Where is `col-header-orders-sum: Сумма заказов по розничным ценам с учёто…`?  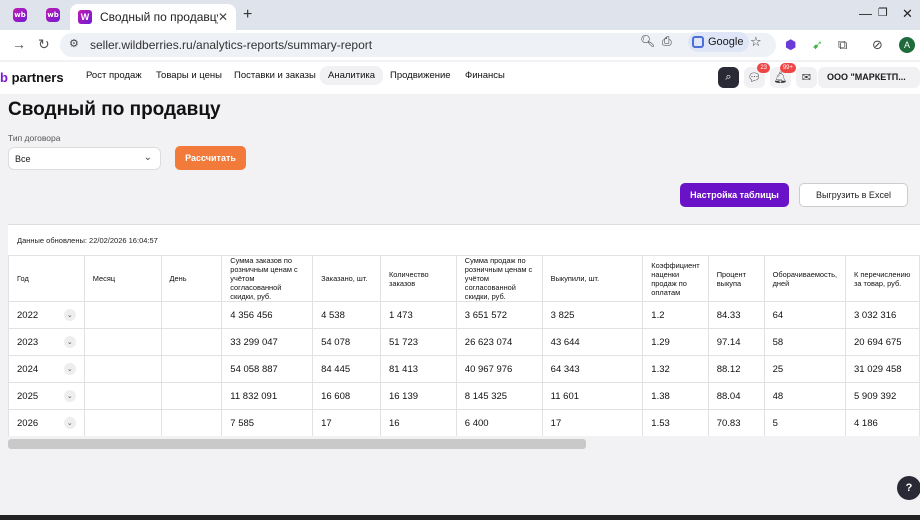
col-header-orders-sum: Сумма заказов по розничным ценам с учёто… is located at coordinates (267, 278).